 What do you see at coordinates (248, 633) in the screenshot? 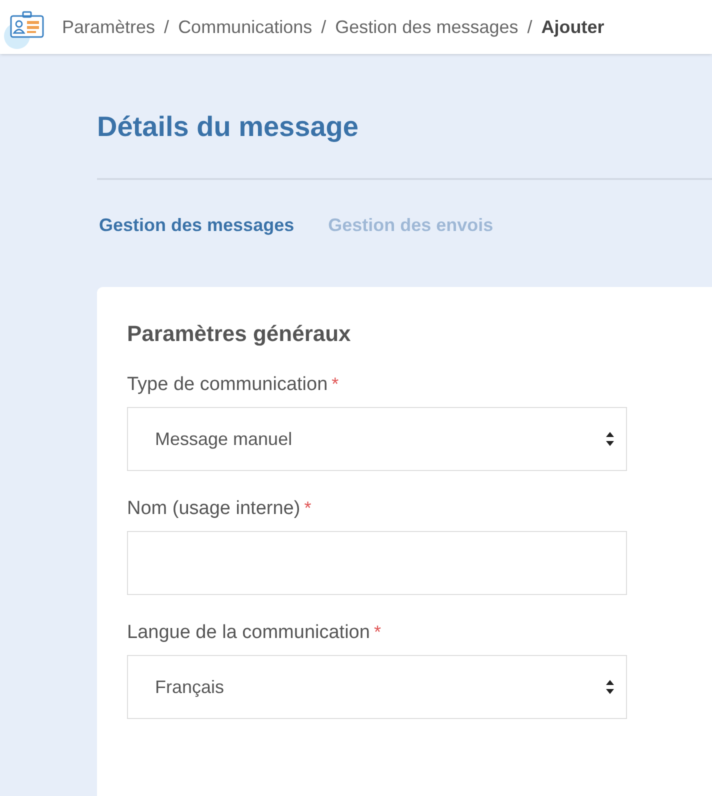
I see `field-label: Langue de la communication` at bounding box center [248, 633].